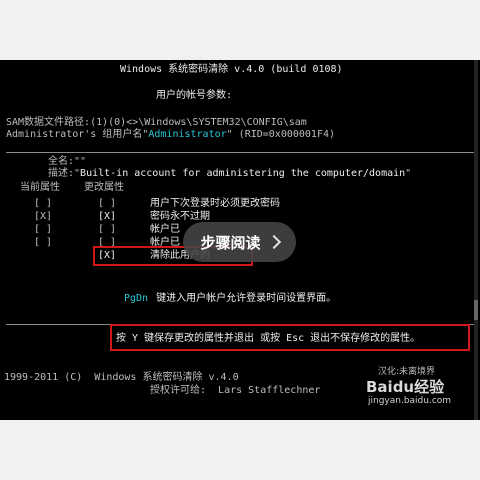  What do you see at coordinates (235, 390) in the screenshot?
I see `license-line: 授权许可给: Lars Stafflechner` at bounding box center [235, 390].